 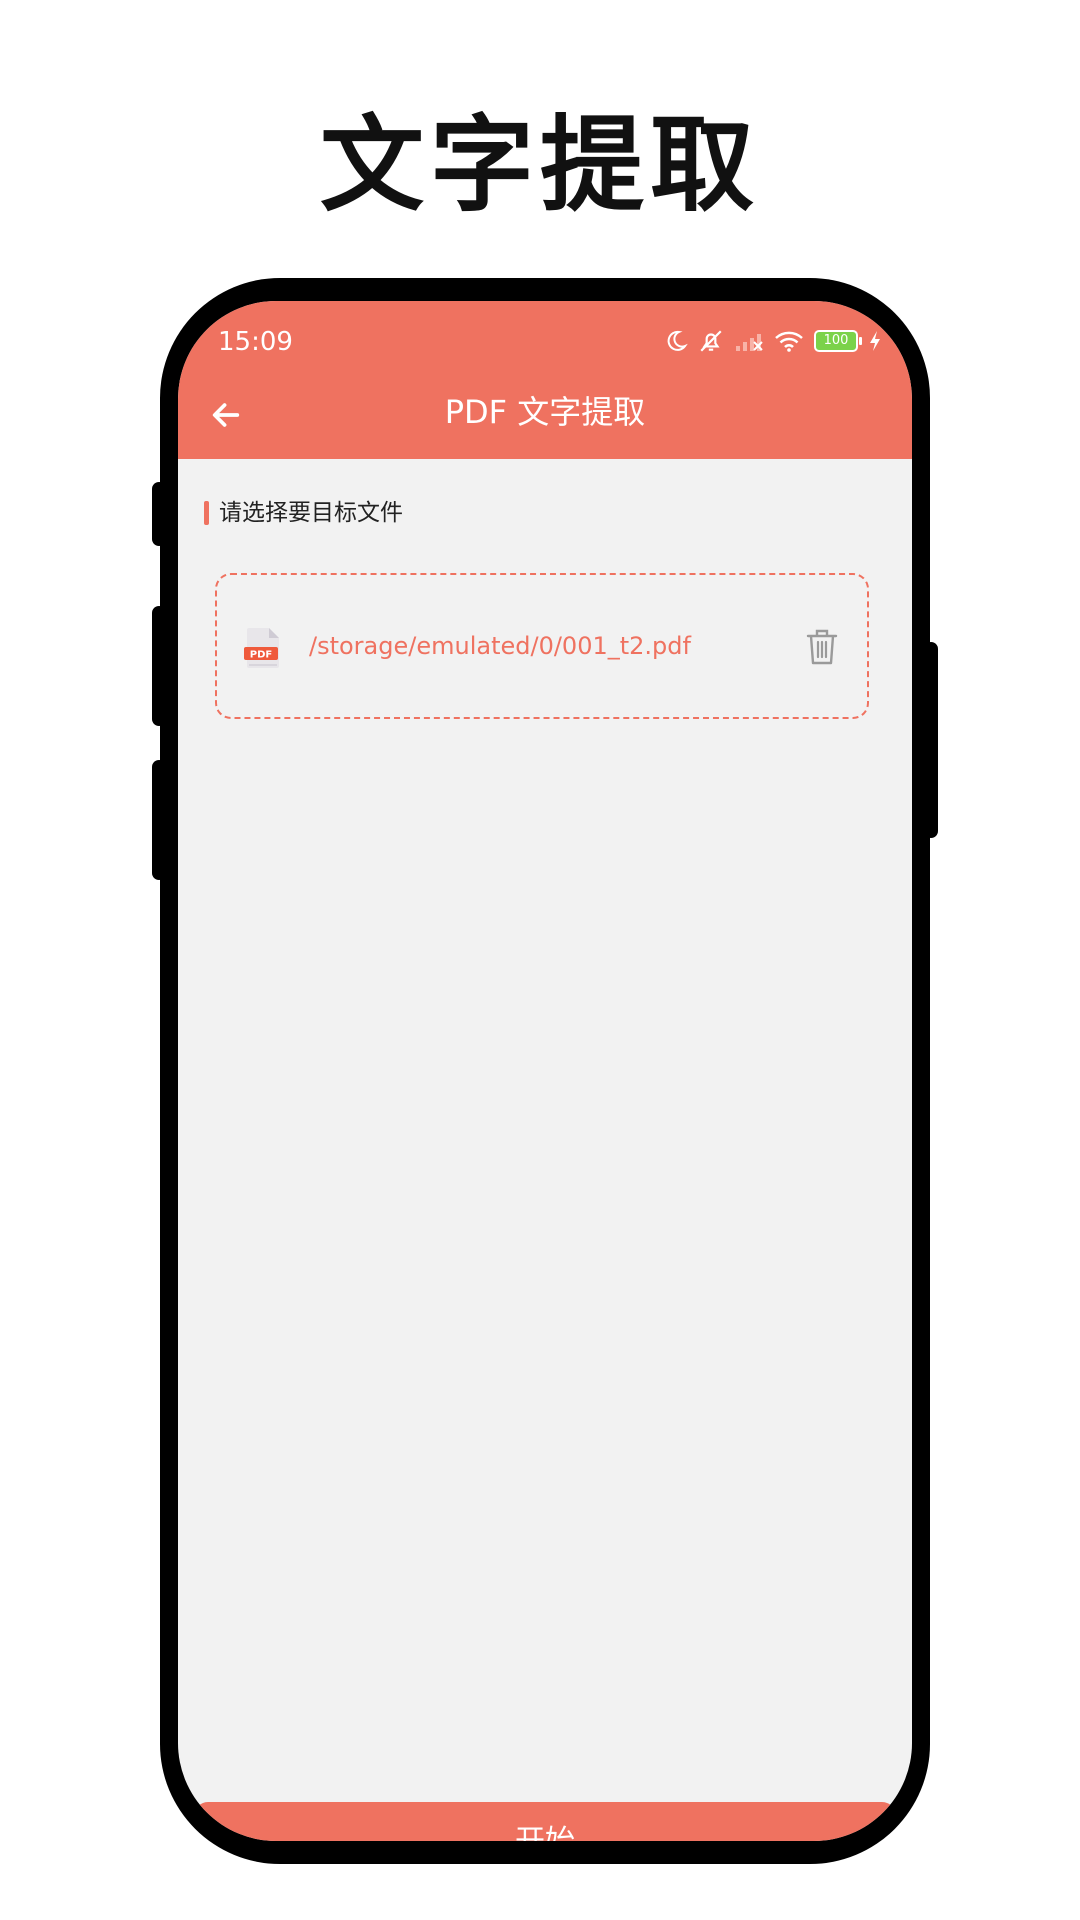 What do you see at coordinates (500, 646) in the screenshot?
I see `file-path: /storage/emulated/0/001_t2.pdf` at bounding box center [500, 646].